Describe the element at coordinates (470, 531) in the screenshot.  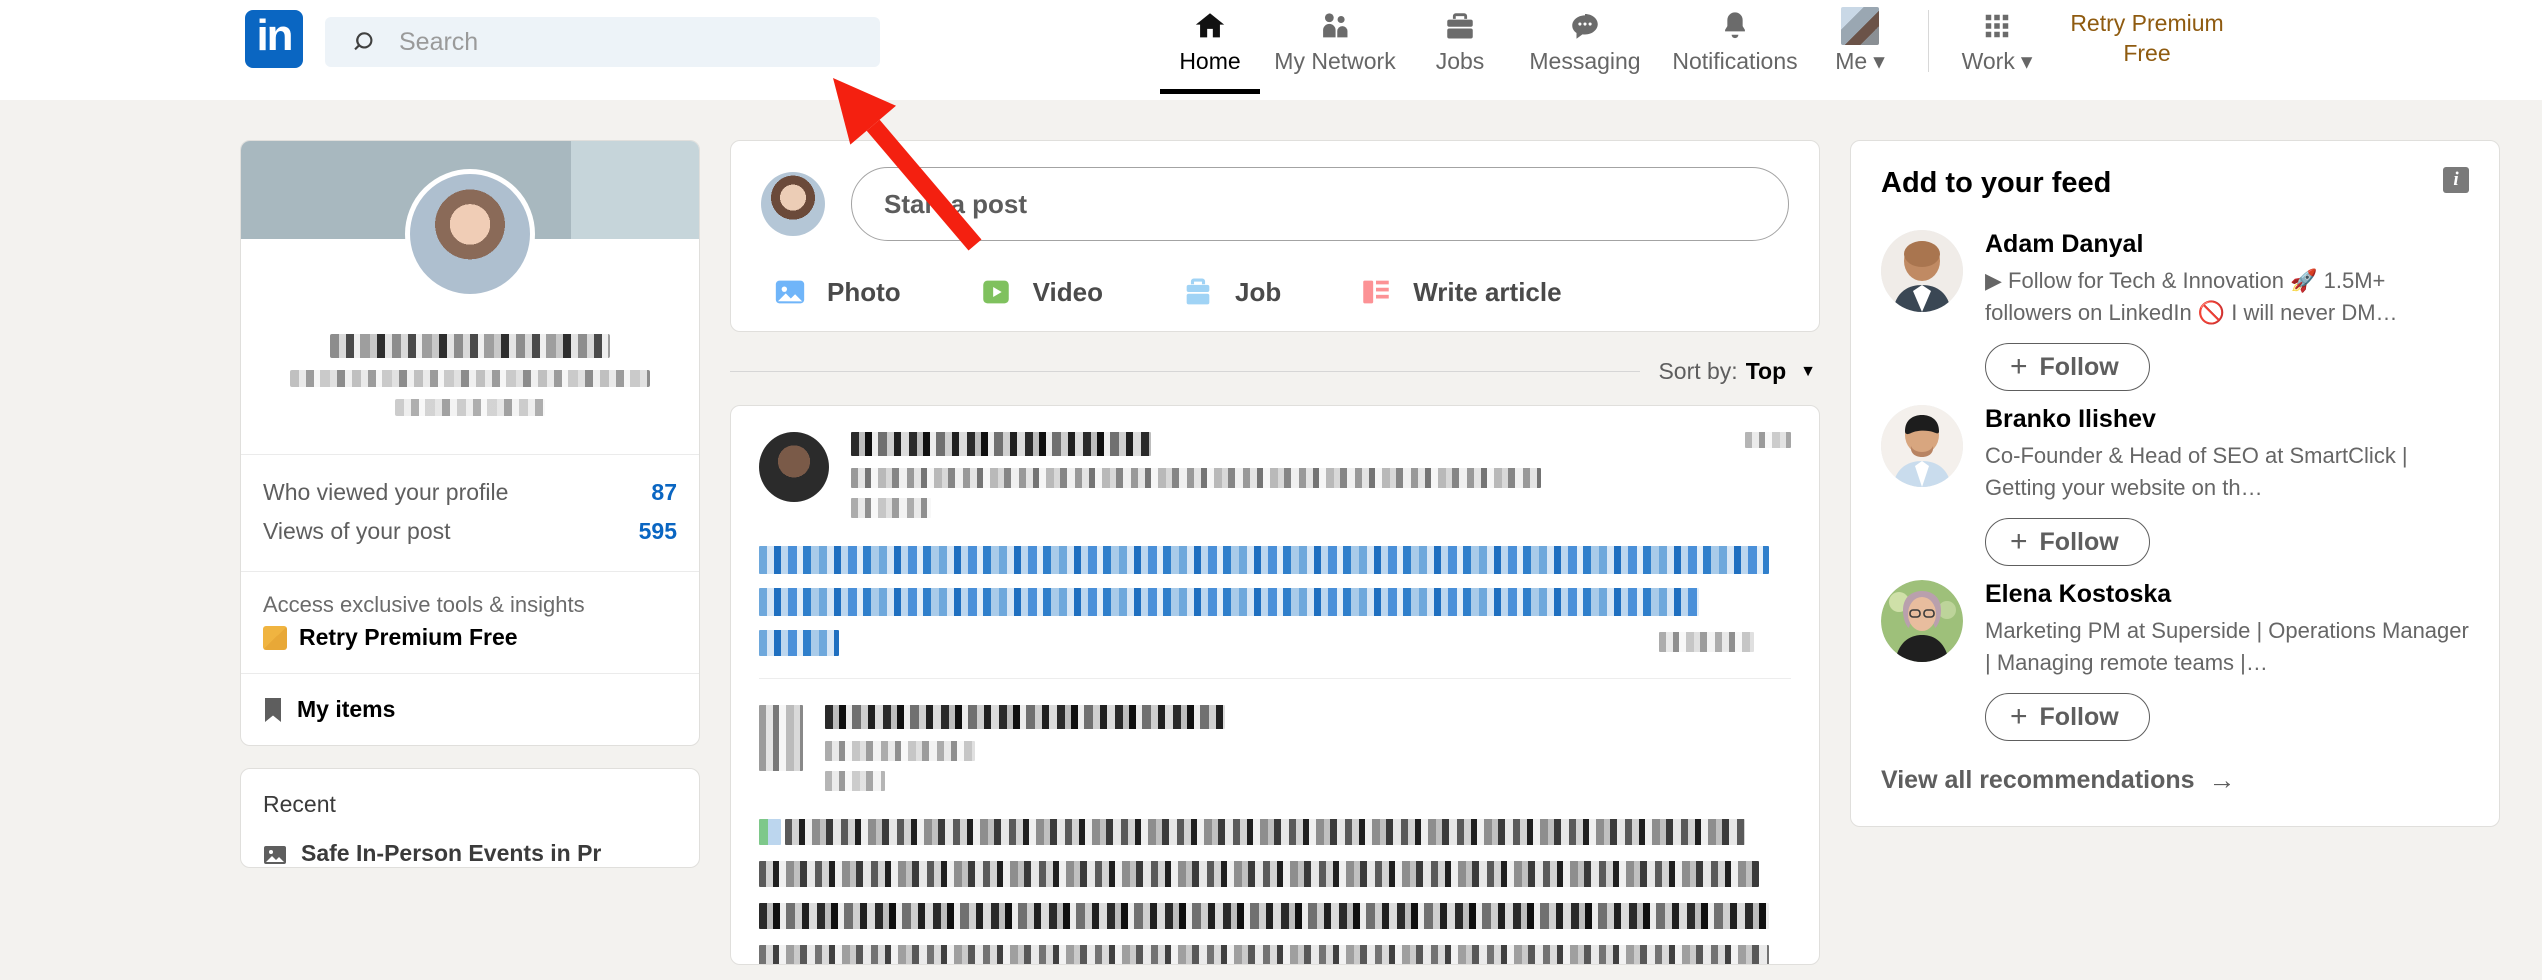
I see `stat-views-of-your-post: Views of your post 595` at that location.